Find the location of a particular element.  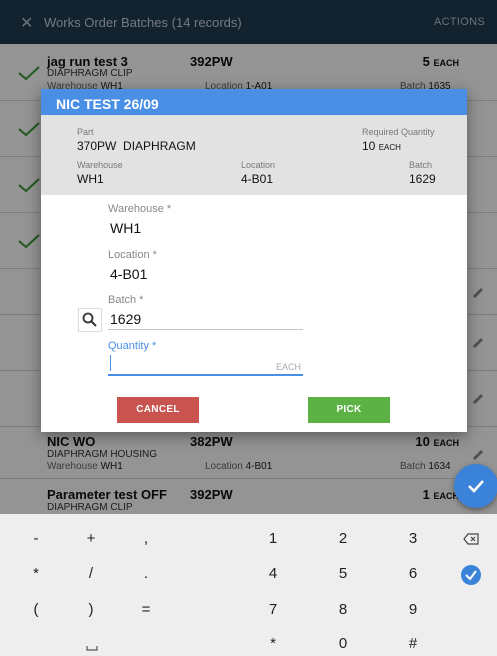

batch-field: 1629 is located at coordinates (125, 319).